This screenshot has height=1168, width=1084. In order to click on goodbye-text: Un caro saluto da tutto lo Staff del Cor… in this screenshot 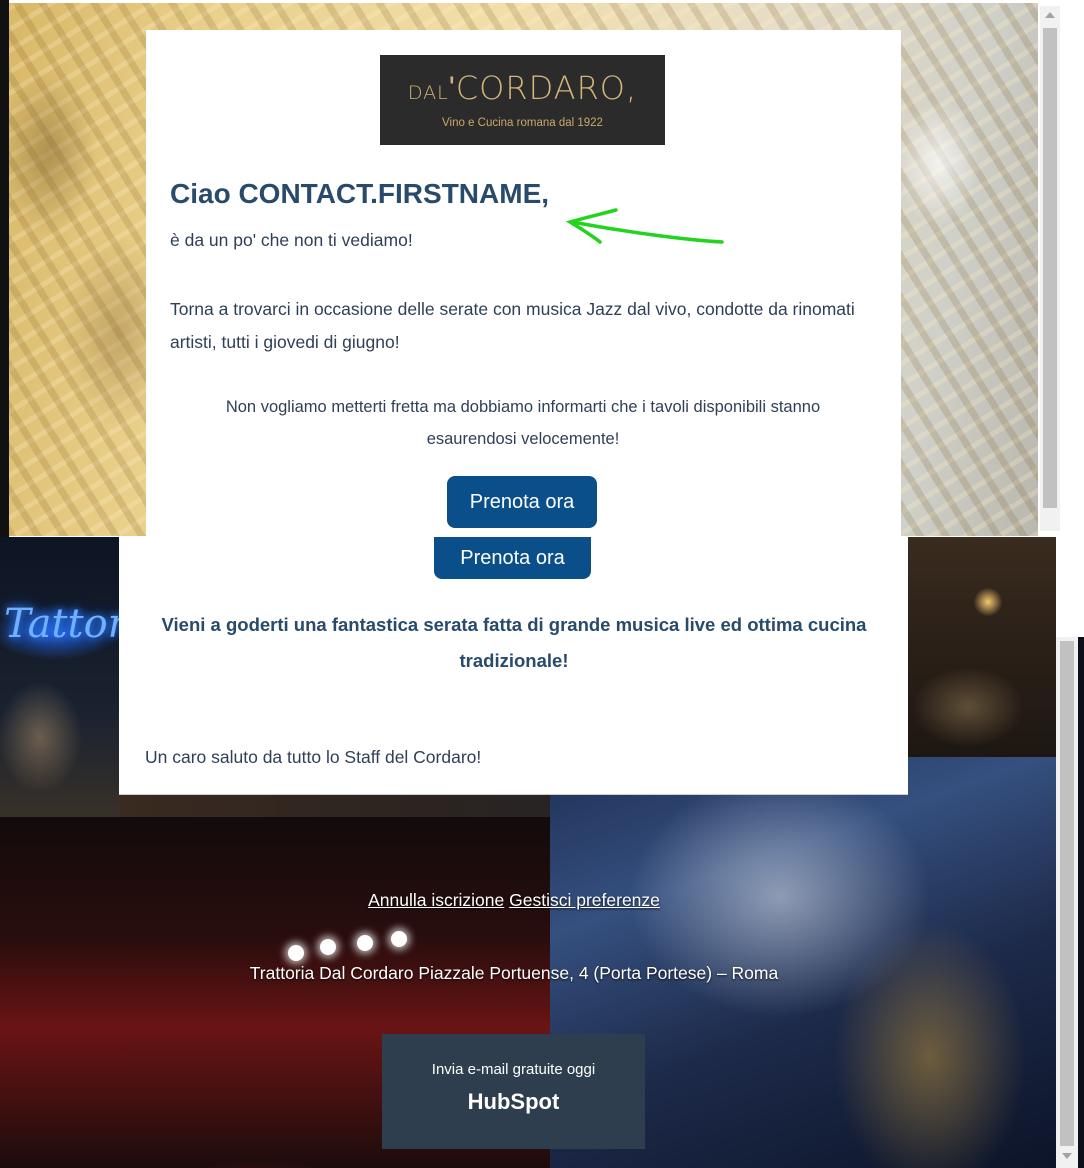, I will do `click(313, 757)`.